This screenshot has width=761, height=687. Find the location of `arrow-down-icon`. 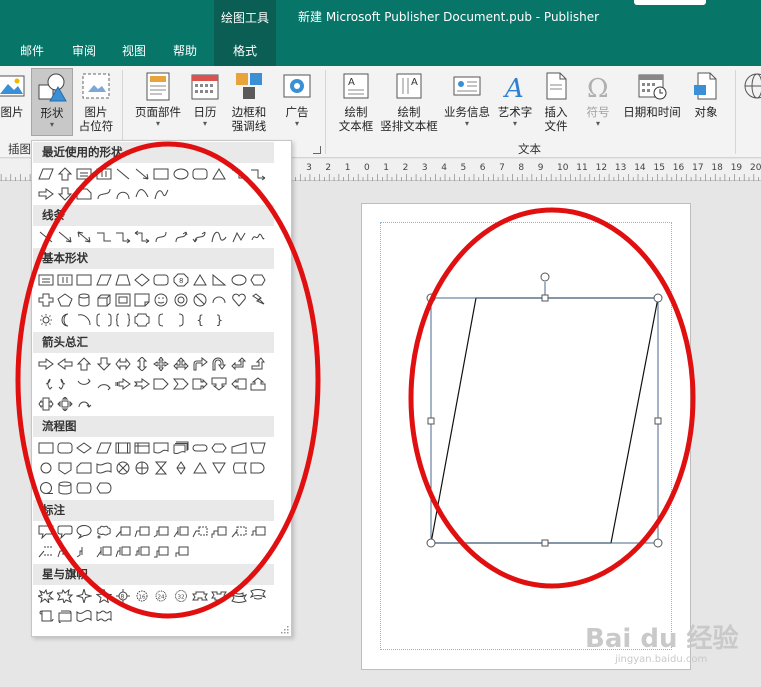

arrow-down-icon is located at coordinates (103, 364).